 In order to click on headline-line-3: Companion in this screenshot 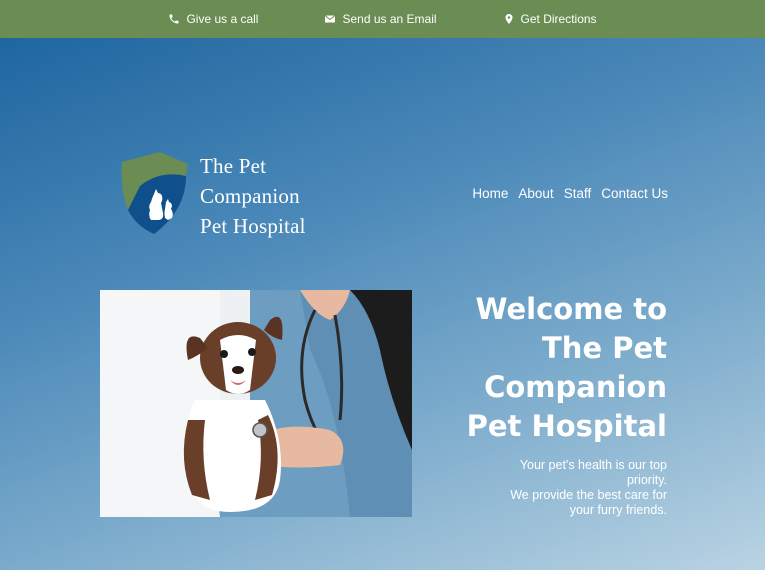, I will do `click(575, 387)`.